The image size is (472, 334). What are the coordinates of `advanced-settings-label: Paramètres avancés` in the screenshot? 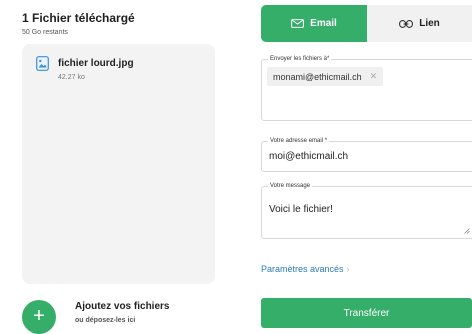 It's located at (302, 269).